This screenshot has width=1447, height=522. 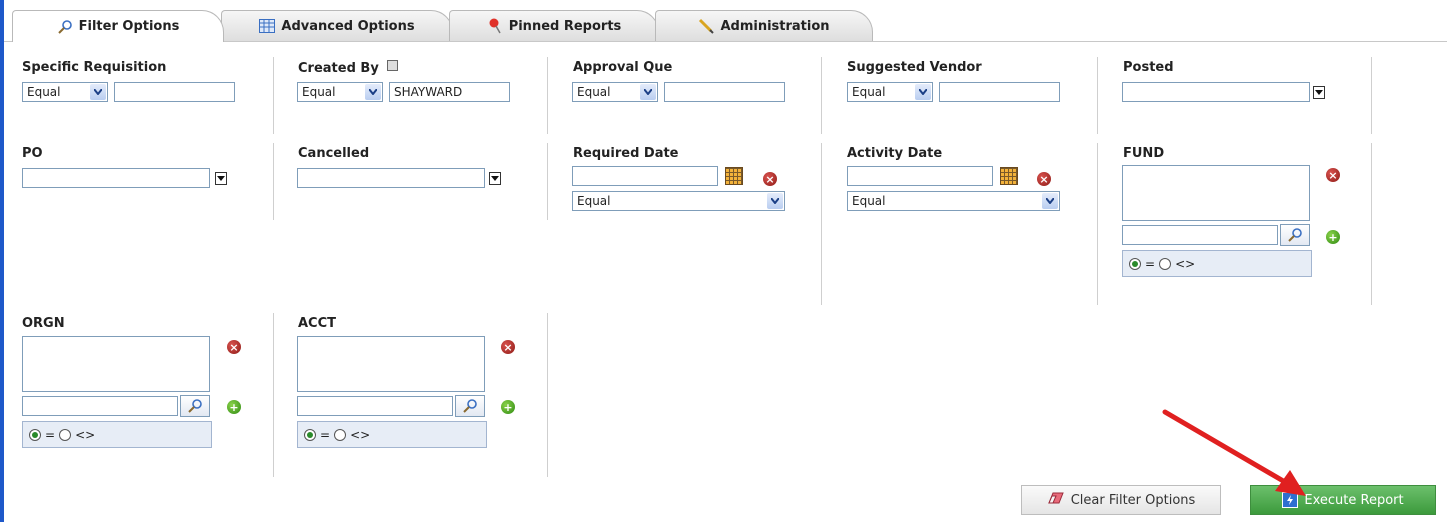 What do you see at coordinates (116, 178) in the screenshot?
I see `po-input` at bounding box center [116, 178].